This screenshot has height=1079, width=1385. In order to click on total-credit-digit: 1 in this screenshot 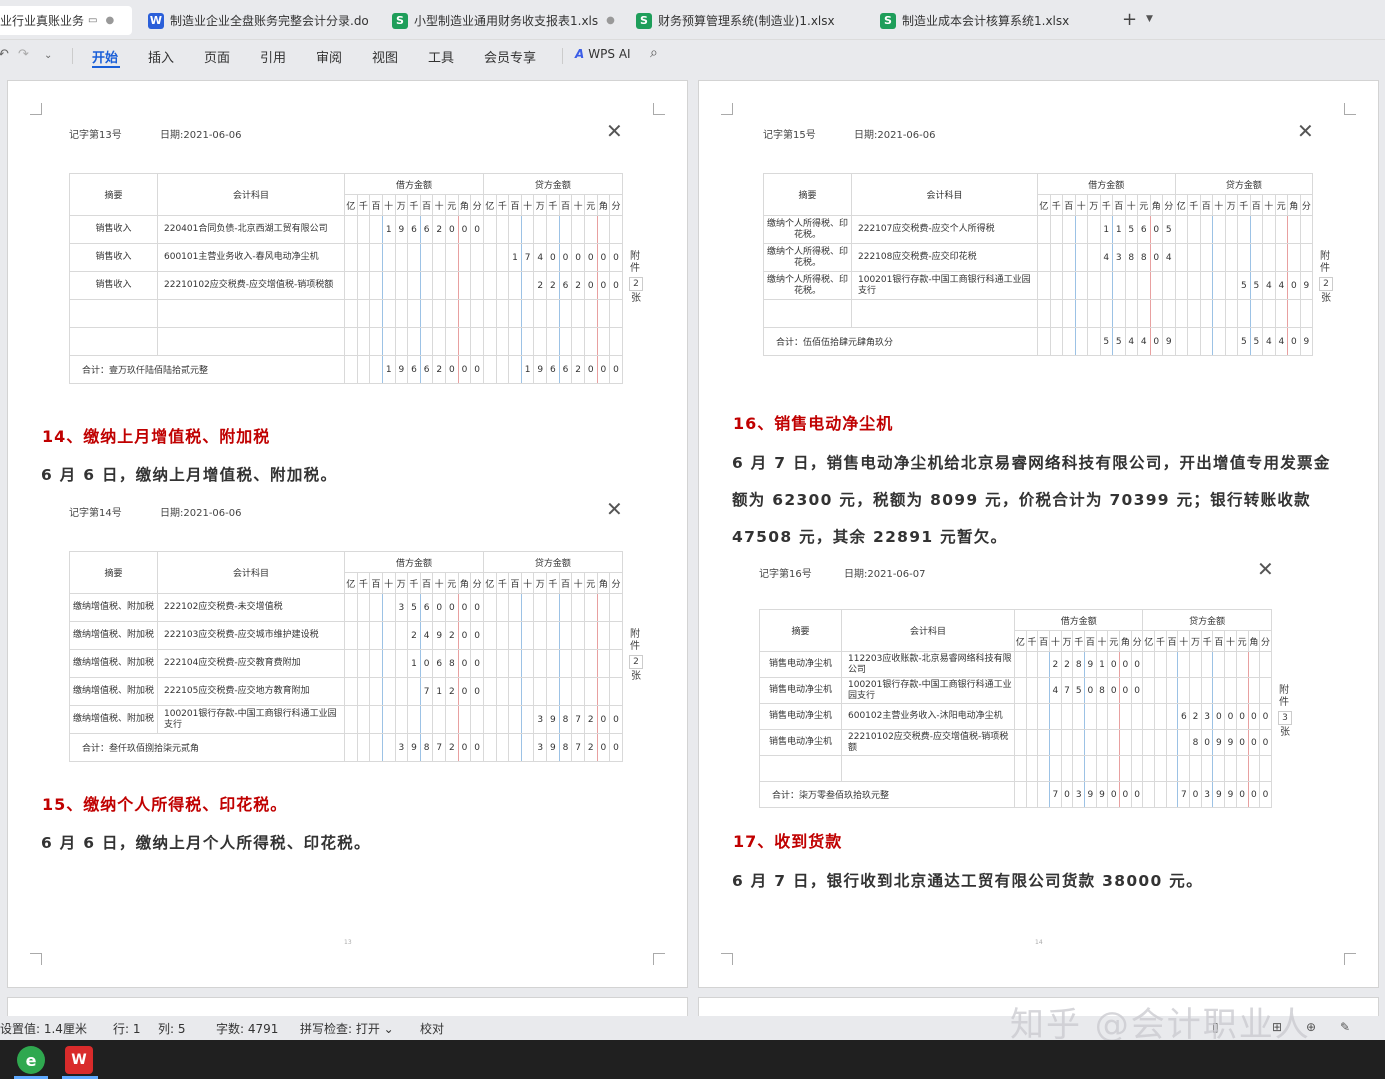, I will do `click(527, 369)`.